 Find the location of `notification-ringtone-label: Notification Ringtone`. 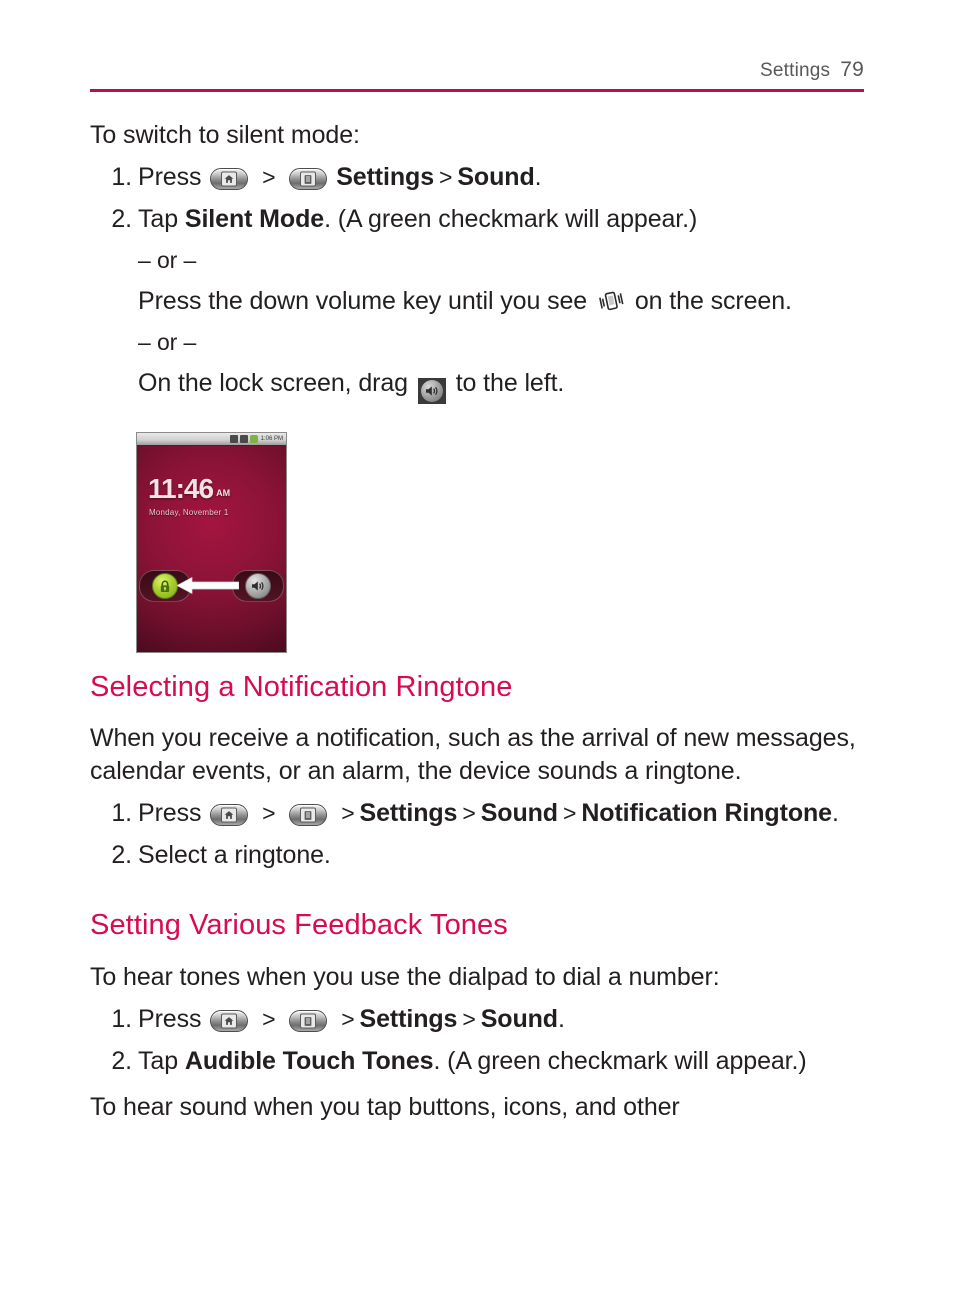

notification-ringtone-label: Notification Ringtone is located at coordinates (706, 813).